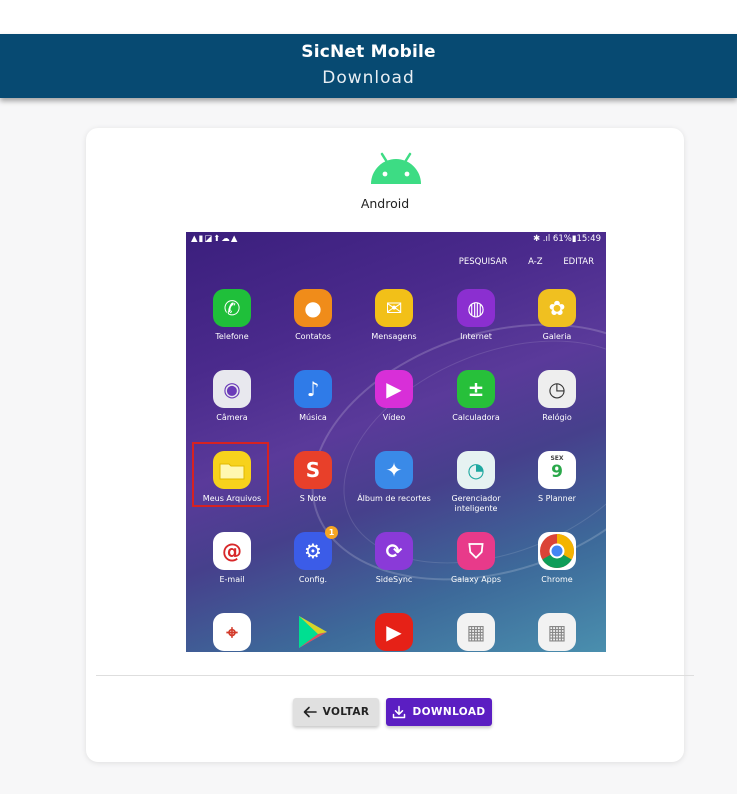 The height and width of the screenshot is (794, 737). I want to click on settings-icon: ⚙ 1, so click(316, 548).